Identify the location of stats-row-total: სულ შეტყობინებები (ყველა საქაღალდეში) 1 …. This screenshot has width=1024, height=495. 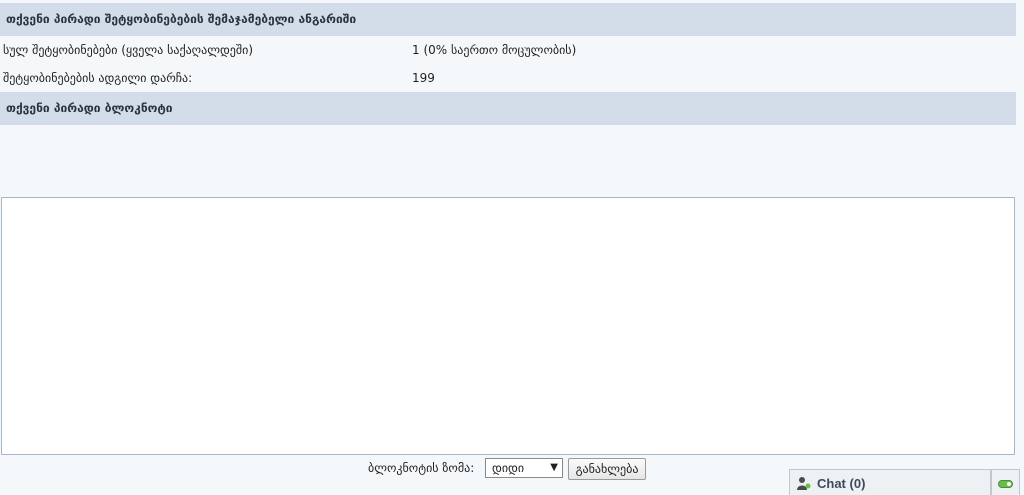
(508, 50).